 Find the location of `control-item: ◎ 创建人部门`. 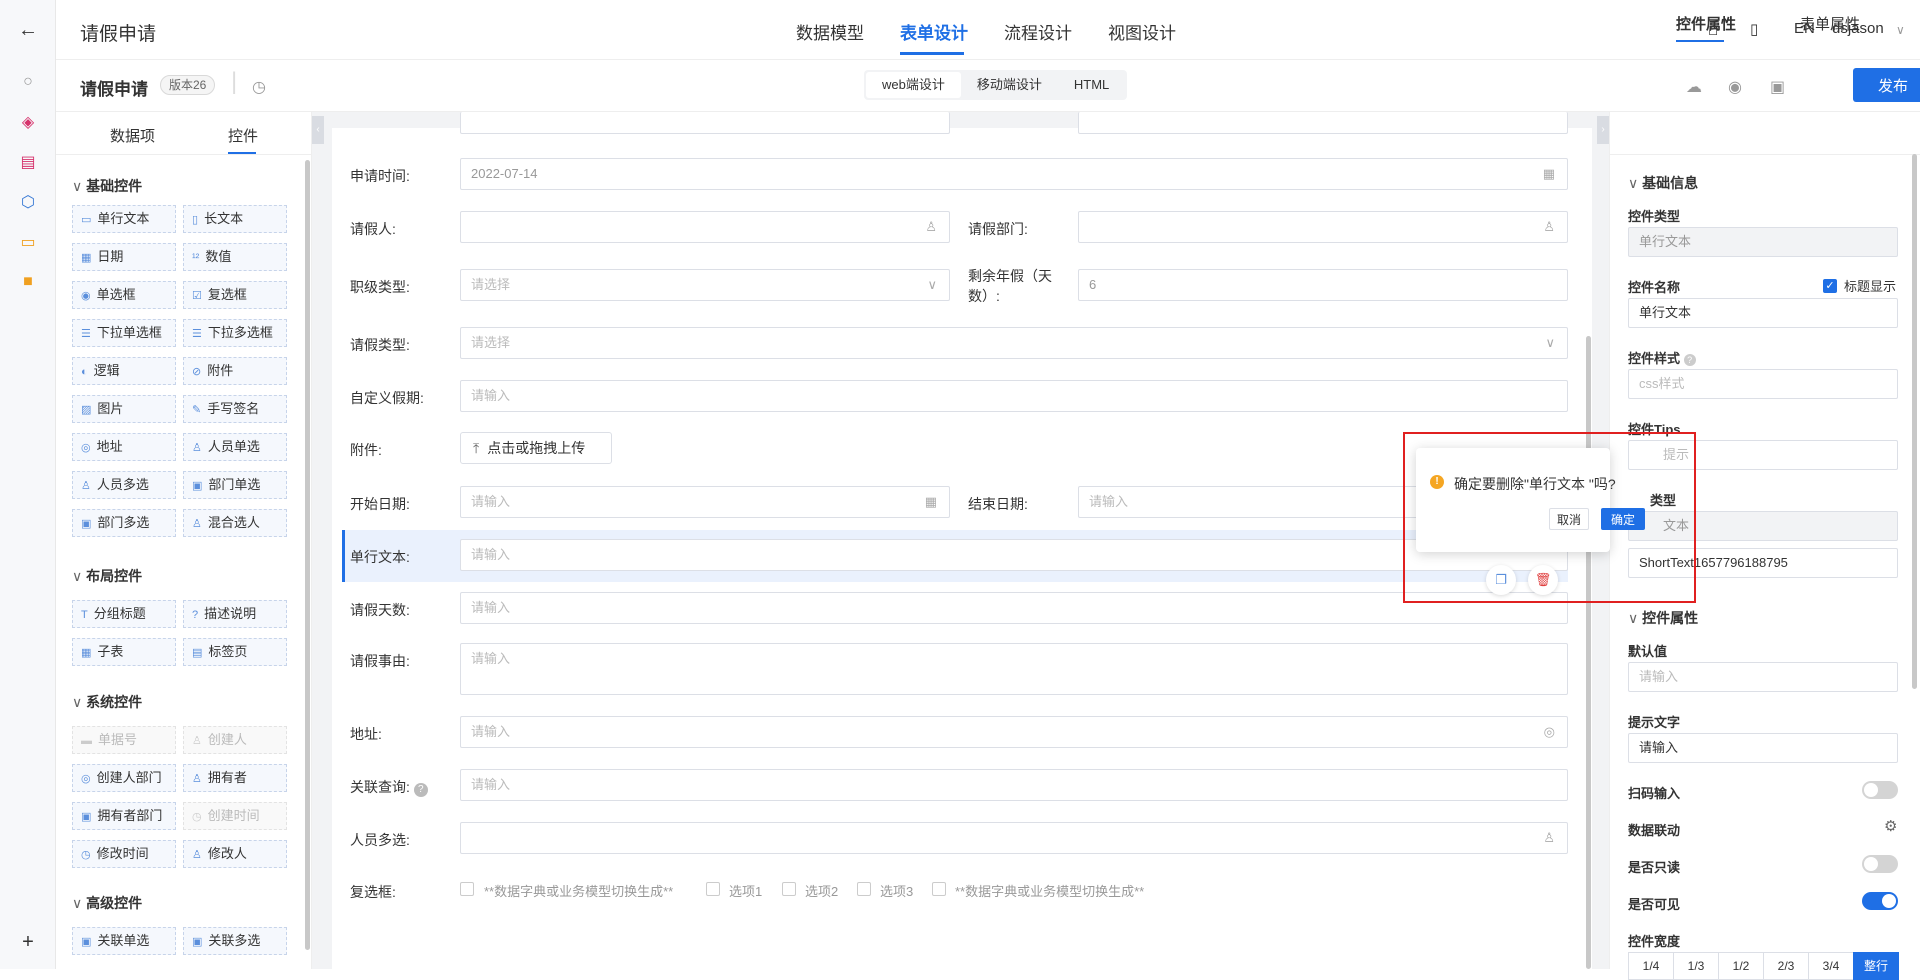

control-item: ◎ 创建人部门 is located at coordinates (124, 778).